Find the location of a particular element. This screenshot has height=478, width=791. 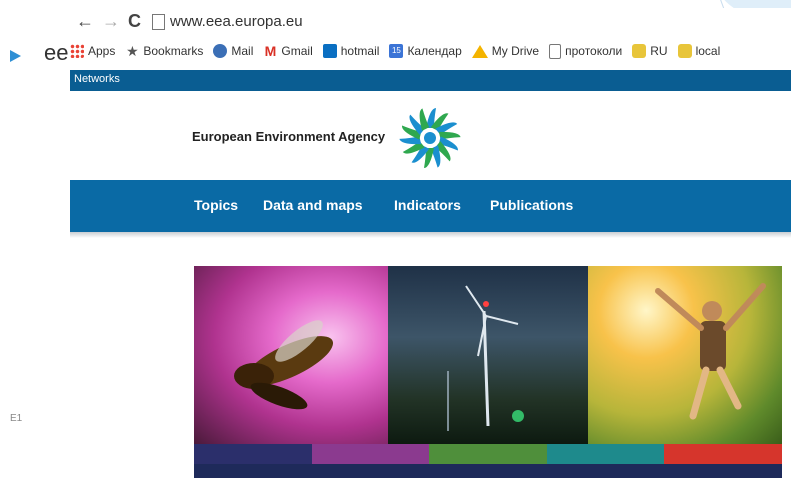

bookmark-label: протоколи is located at coordinates (594, 51).